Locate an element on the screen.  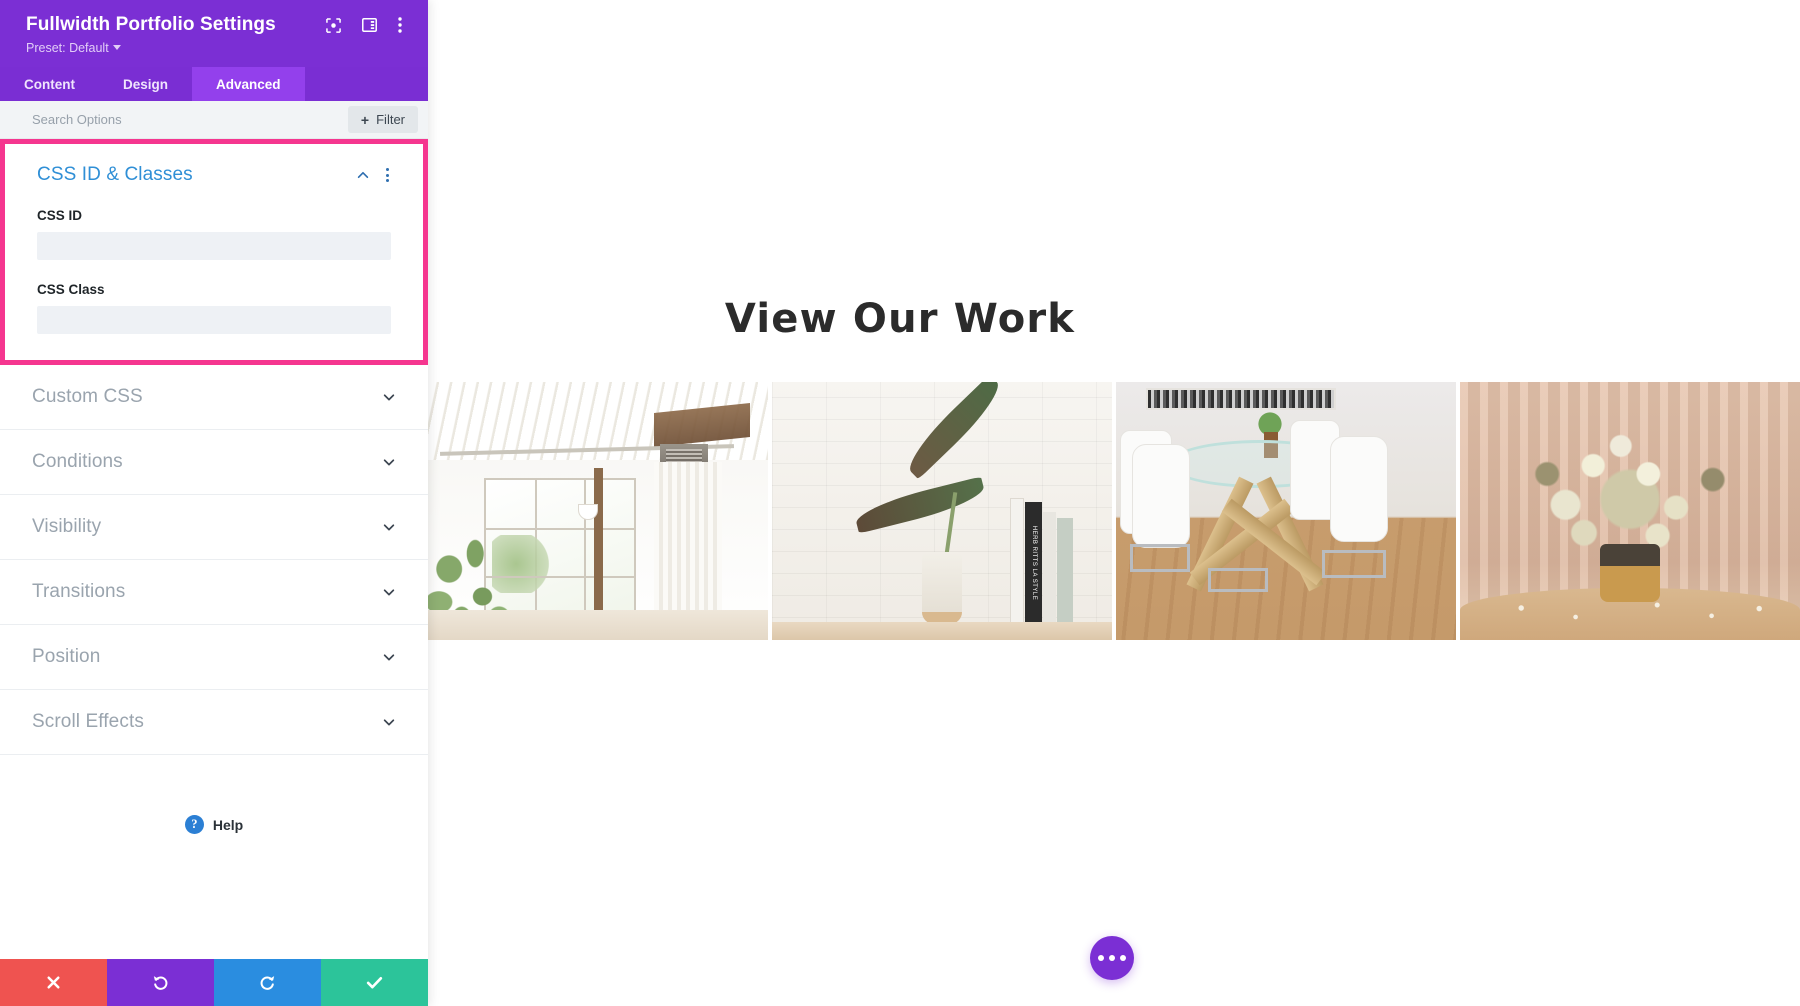
section-transitions: Transitions is located at coordinates (214, 592).